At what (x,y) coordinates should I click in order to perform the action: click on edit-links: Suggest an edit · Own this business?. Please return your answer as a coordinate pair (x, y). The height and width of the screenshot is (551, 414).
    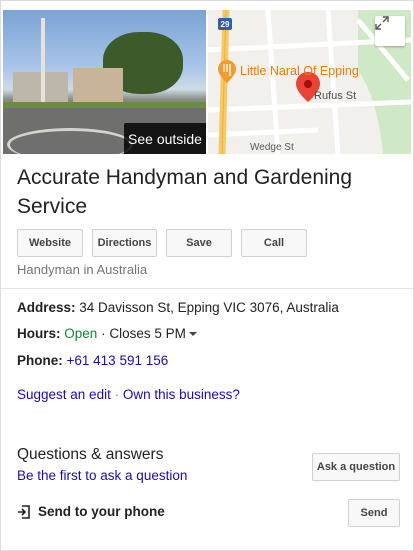
    Looking at the image, I should click on (128, 394).